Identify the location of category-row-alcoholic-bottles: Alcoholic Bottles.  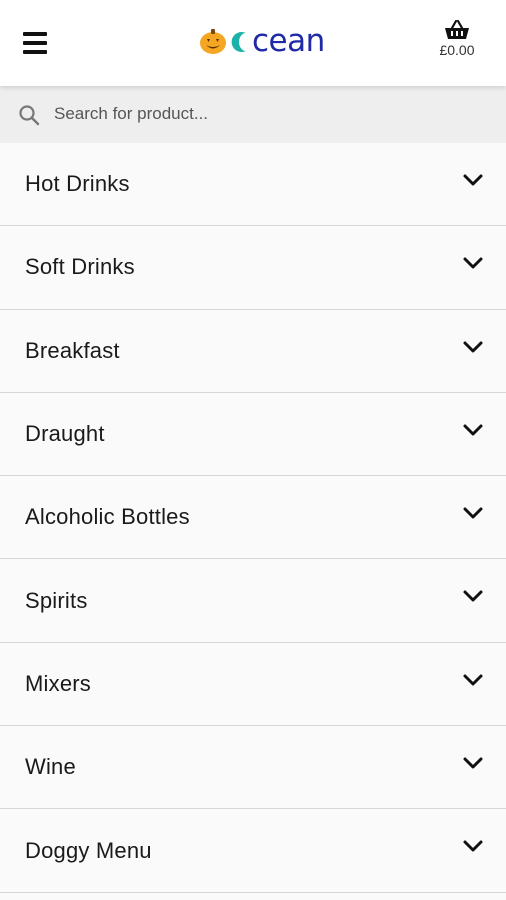
(253, 518).